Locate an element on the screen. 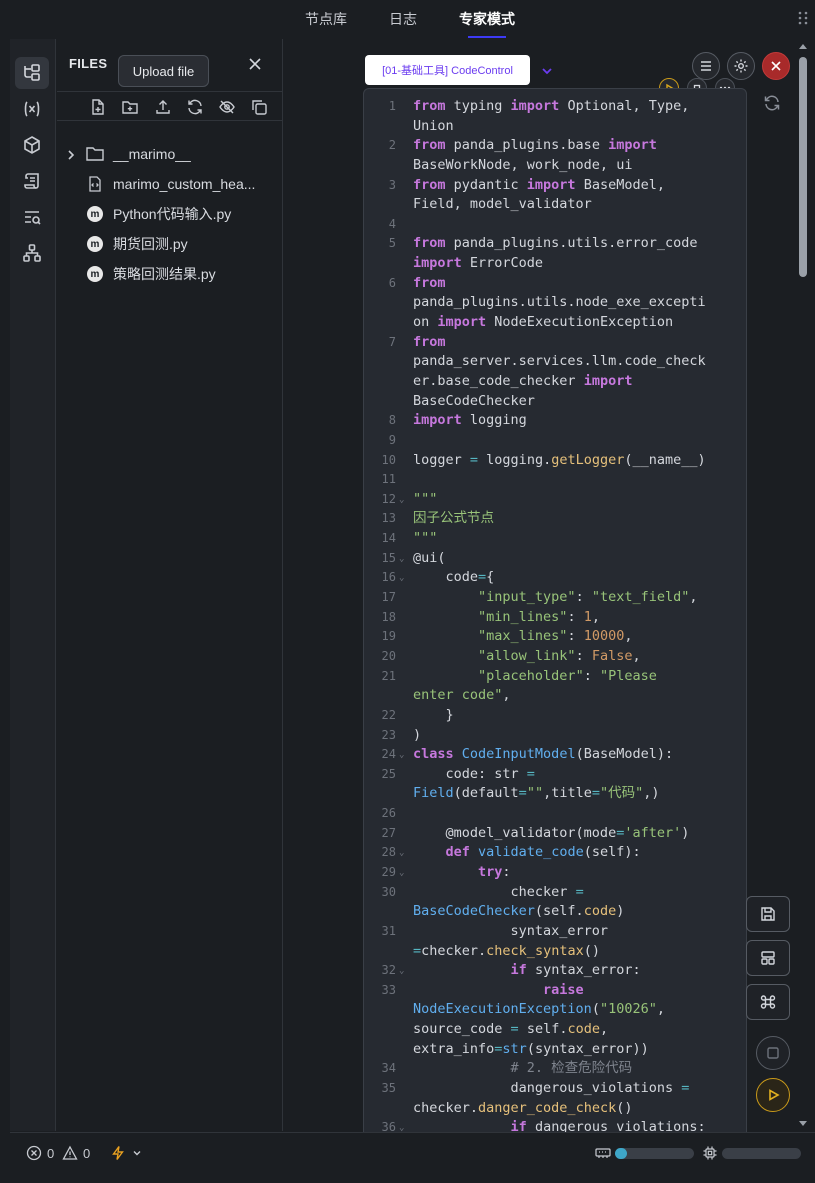  code-line: 10 logger = logging.getLogger(__name__) is located at coordinates (555, 461).